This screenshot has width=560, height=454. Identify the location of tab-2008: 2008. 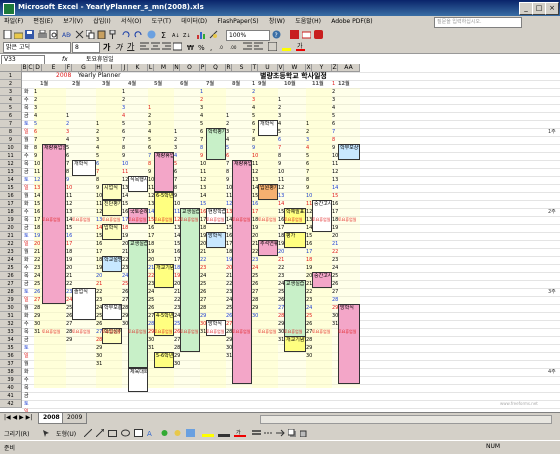
(51, 418).